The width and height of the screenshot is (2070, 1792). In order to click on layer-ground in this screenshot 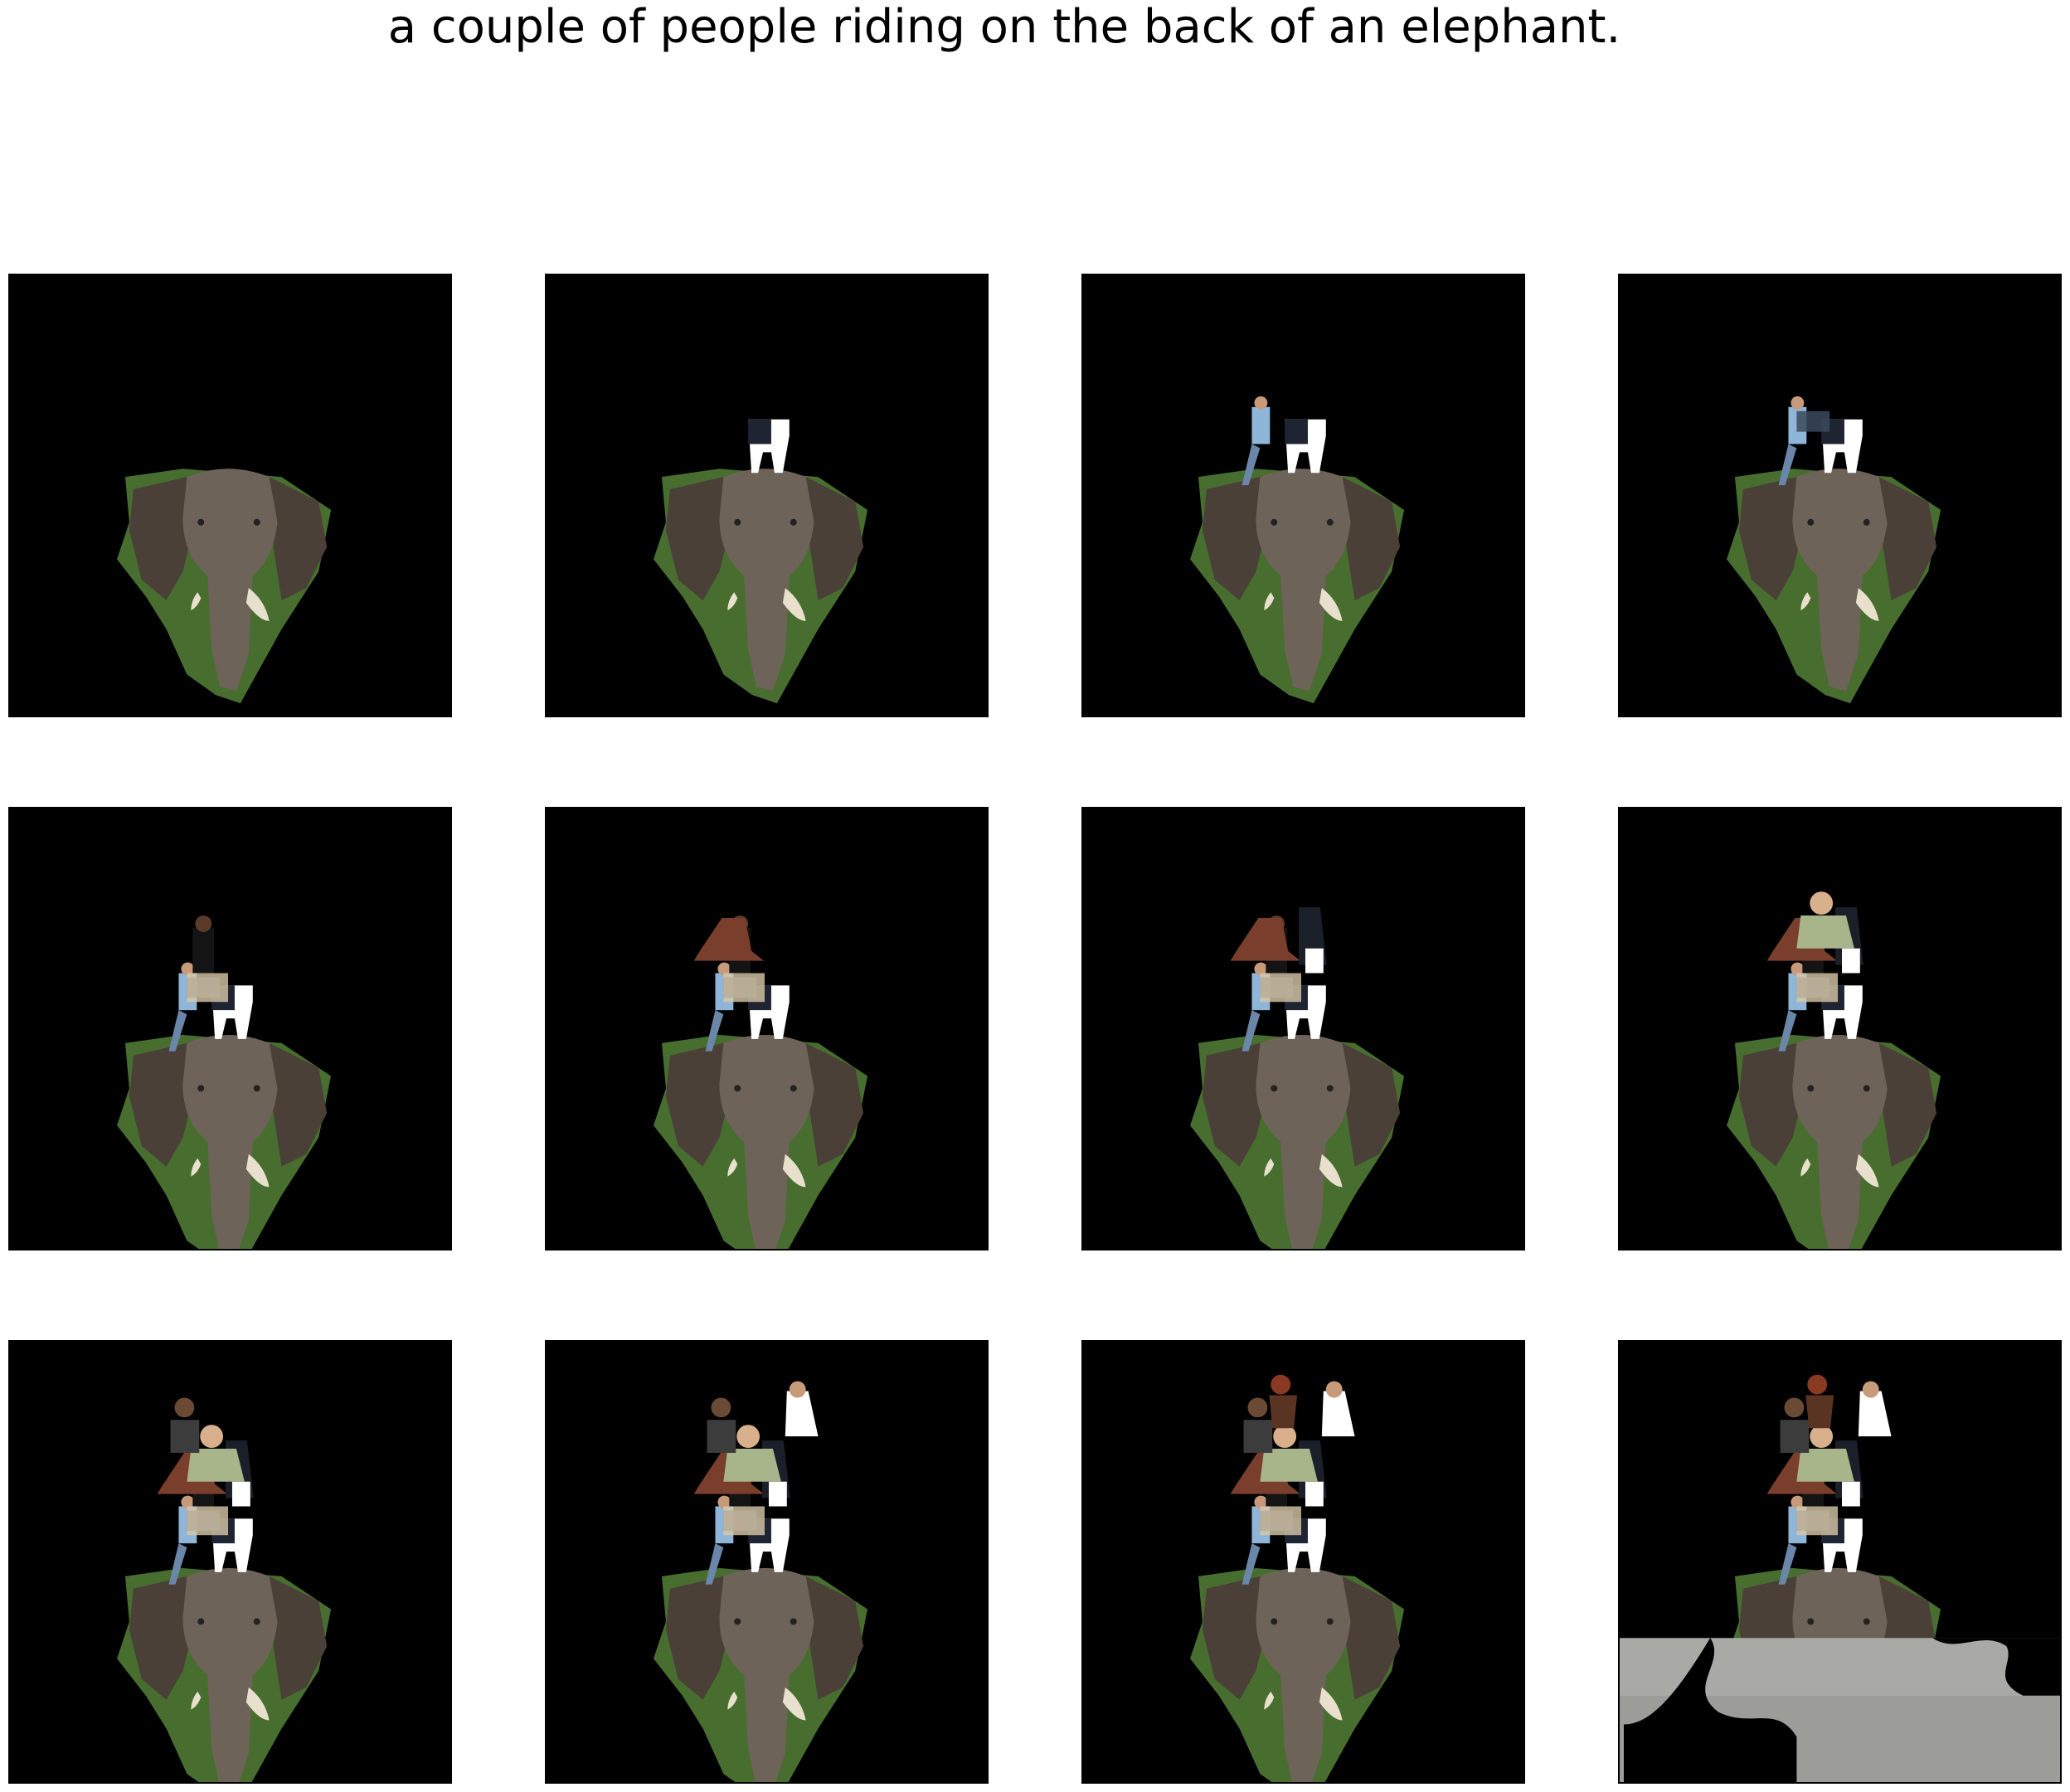, I will do `click(1840, 1710)`.